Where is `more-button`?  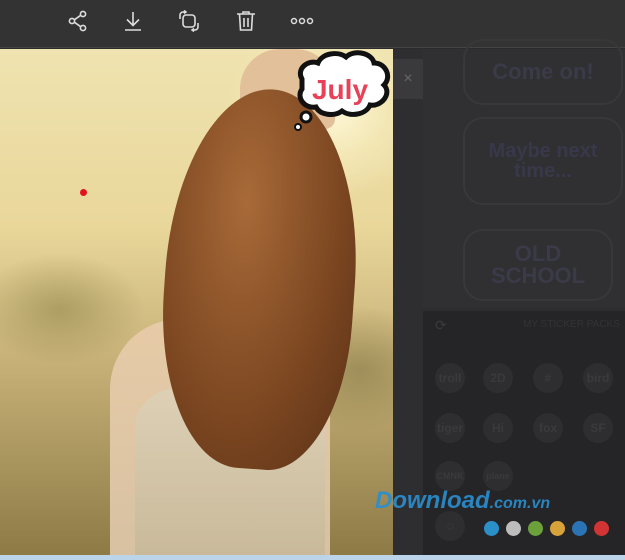
more-button is located at coordinates (302, 21).